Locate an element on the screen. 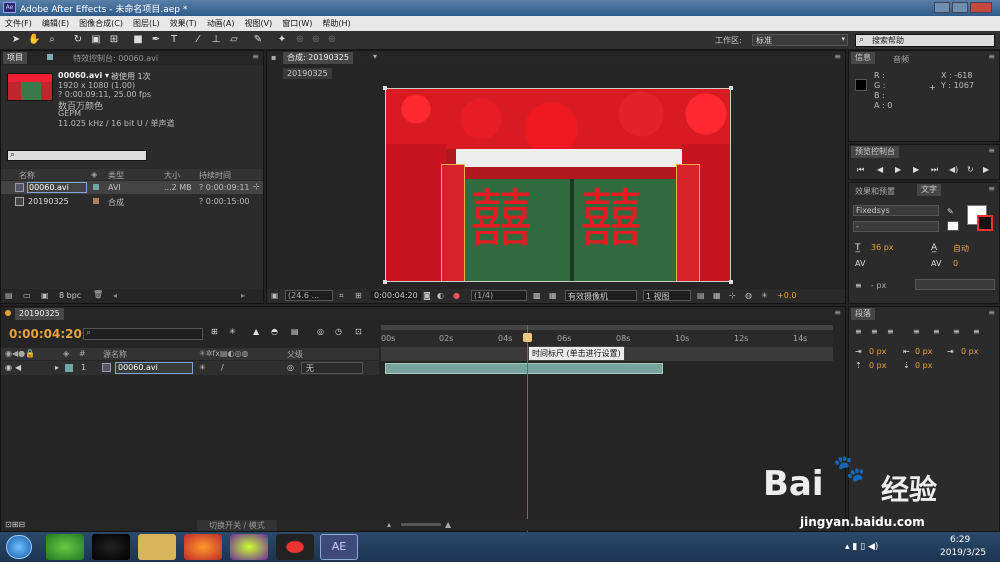 Image resolution: width=1000 pixels, height=562 pixels. justify-all-icon: ≡ is located at coordinates (976, 331).